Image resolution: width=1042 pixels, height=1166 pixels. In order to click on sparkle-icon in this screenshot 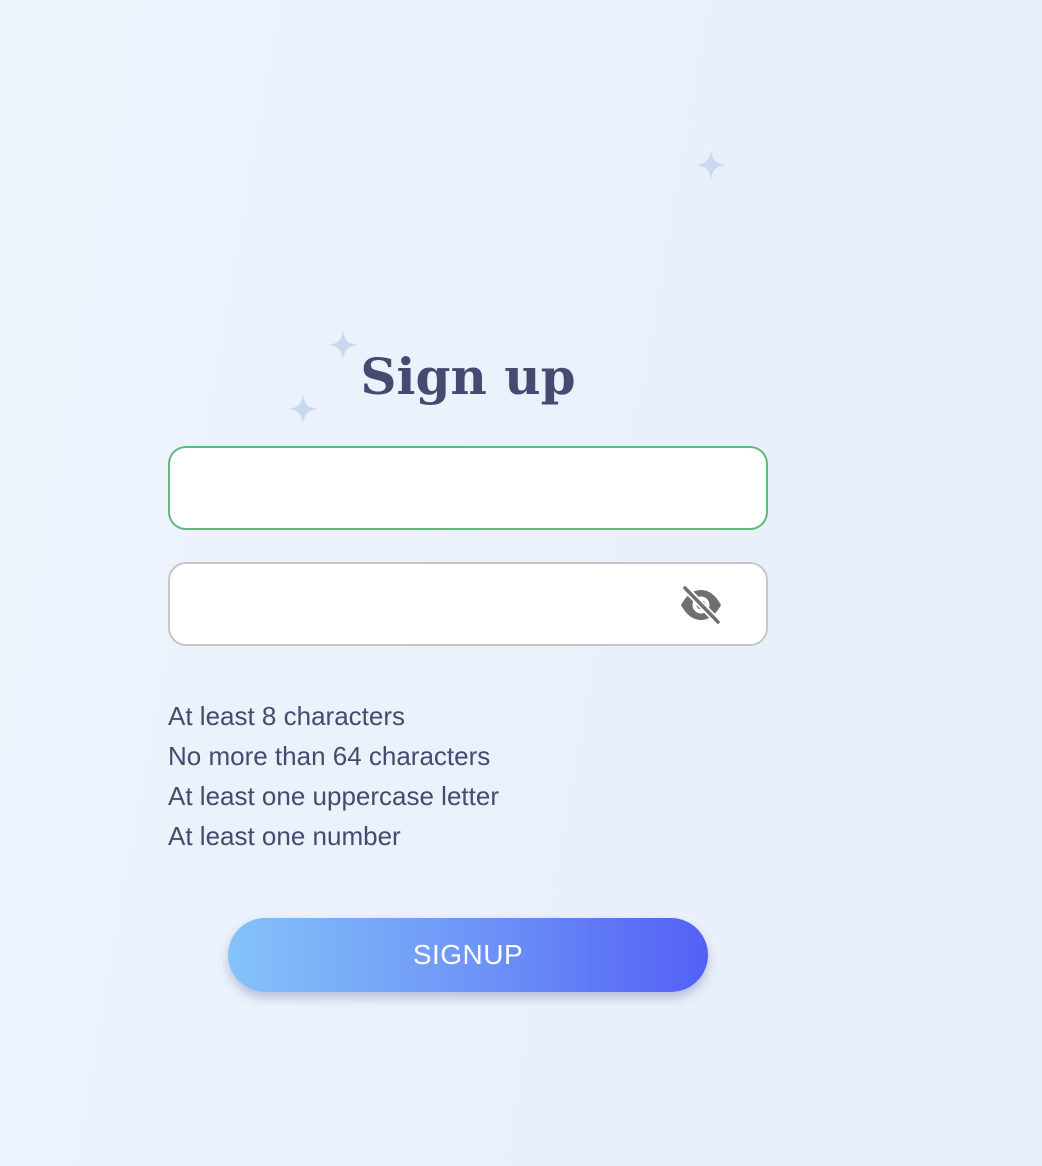, I will do `click(711, 165)`.